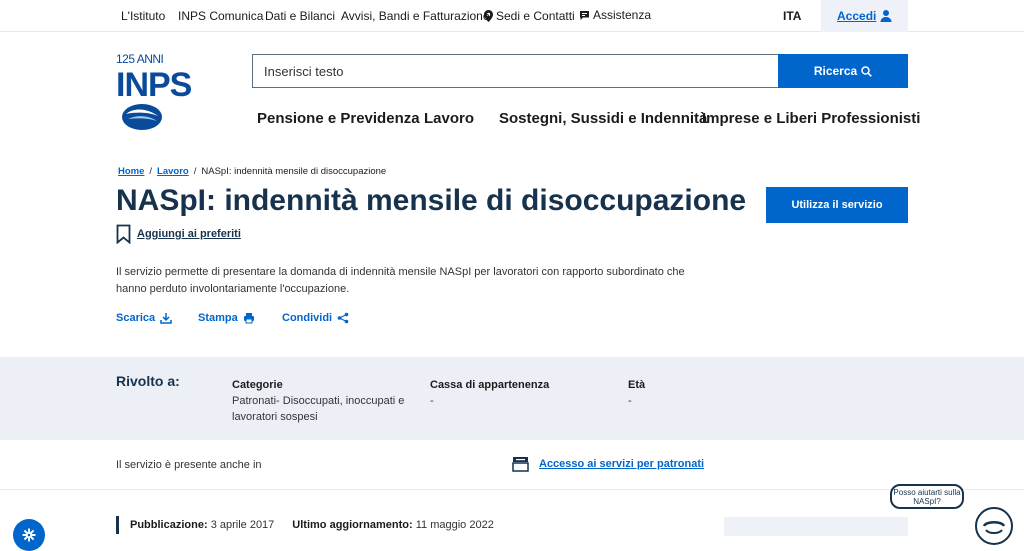 Image resolution: width=1024 pixels, height=551 pixels. I want to click on publication-date: 3 aprile 2017, so click(242, 525).